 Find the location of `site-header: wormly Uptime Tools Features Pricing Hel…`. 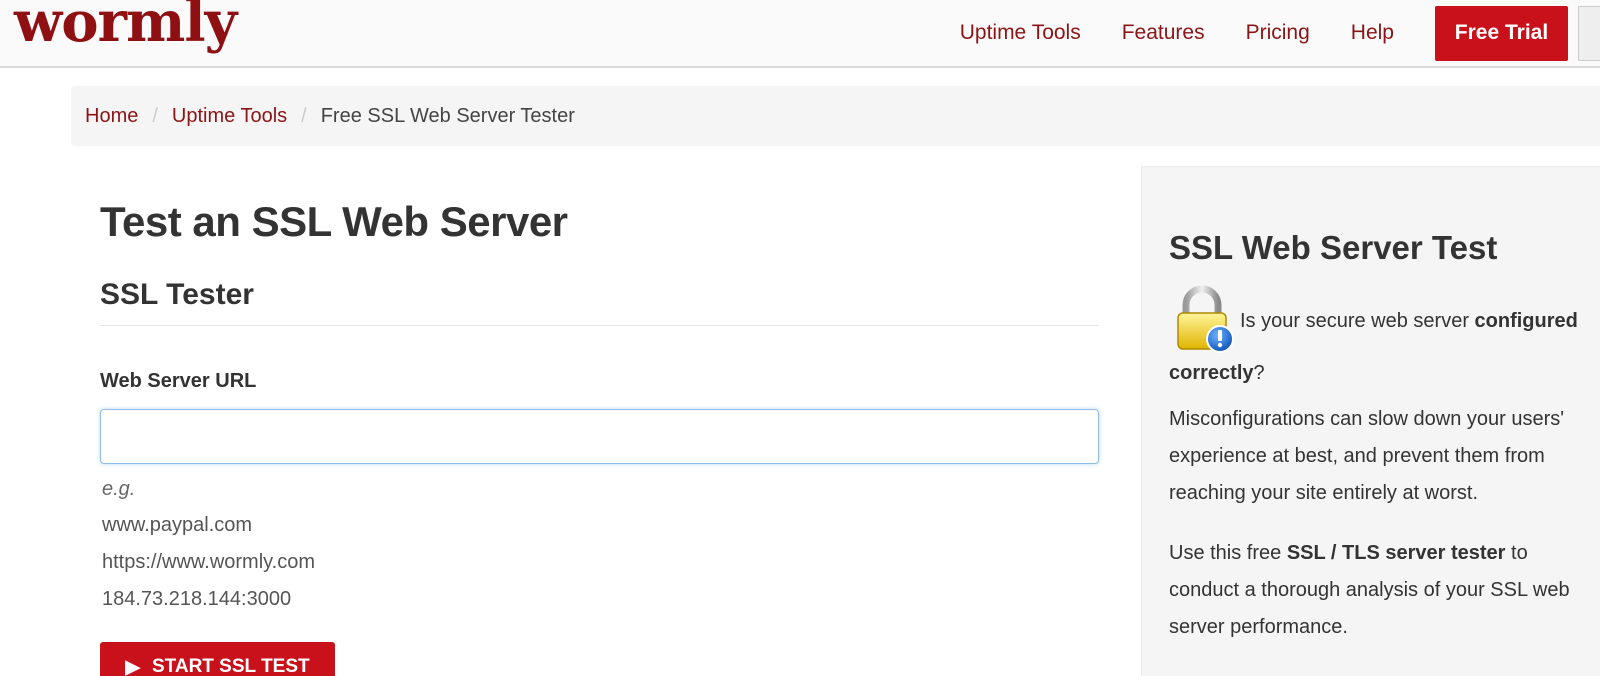

site-header: wormly Uptime Tools Features Pricing Hel… is located at coordinates (800, 34).